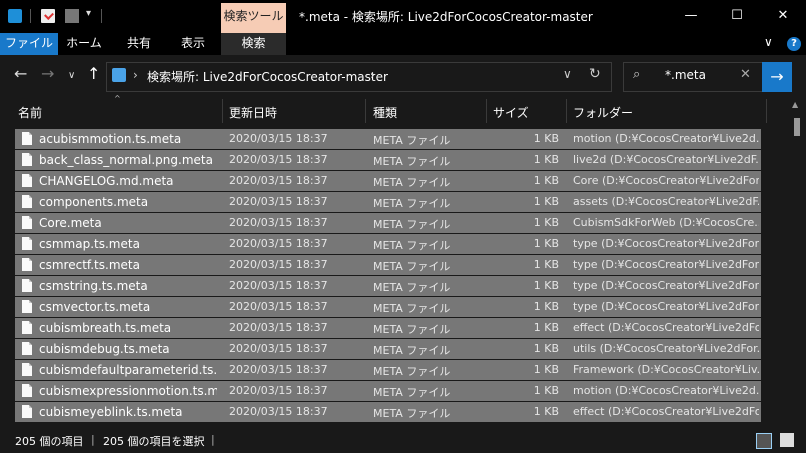  I want to click on large-icons-view-icon, so click(787, 440).